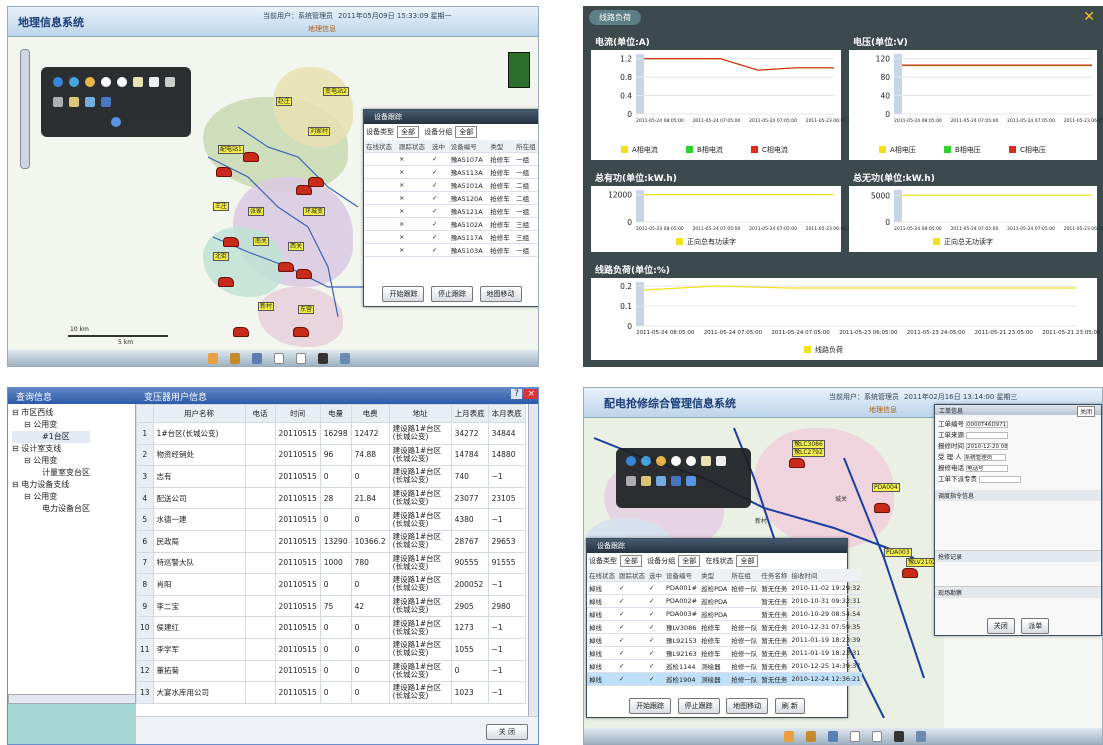 The width and height of the screenshot is (1103, 745). What do you see at coordinates (451, 224) in the screenshot?
I see `device-row: × ✓ 豫A5102A 抢修车 三组` at bounding box center [451, 224].